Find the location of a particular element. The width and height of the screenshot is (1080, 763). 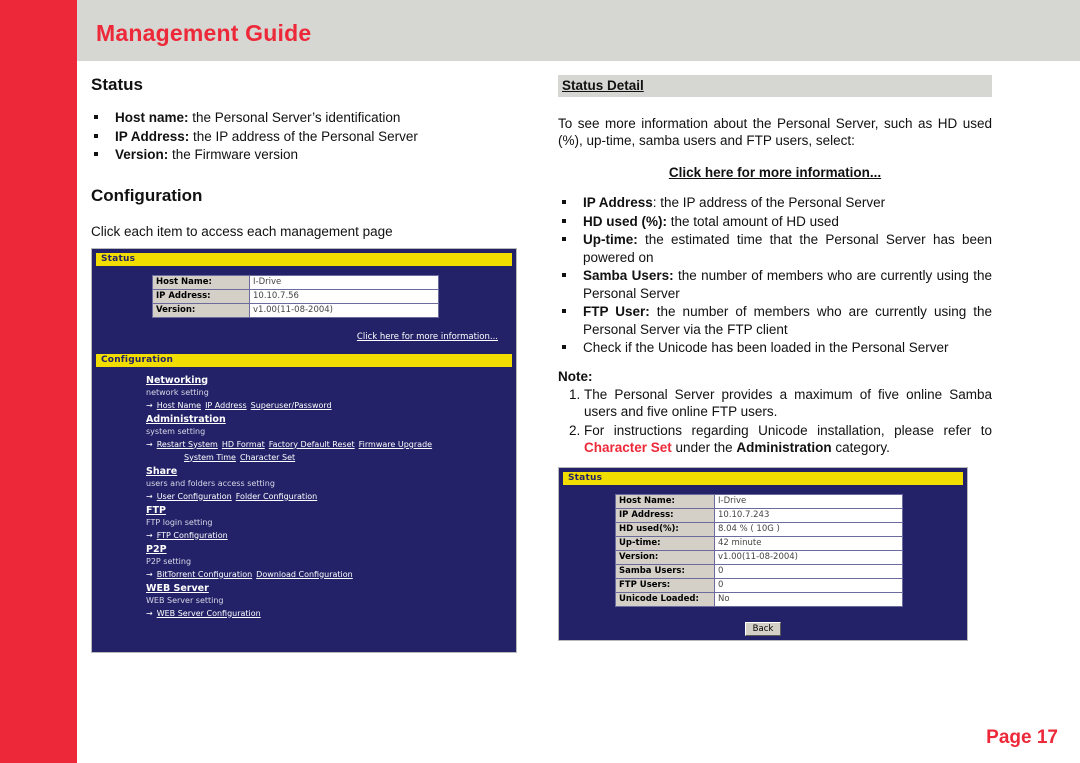

group-desc: users and folders access setting is located at coordinates (210, 483).